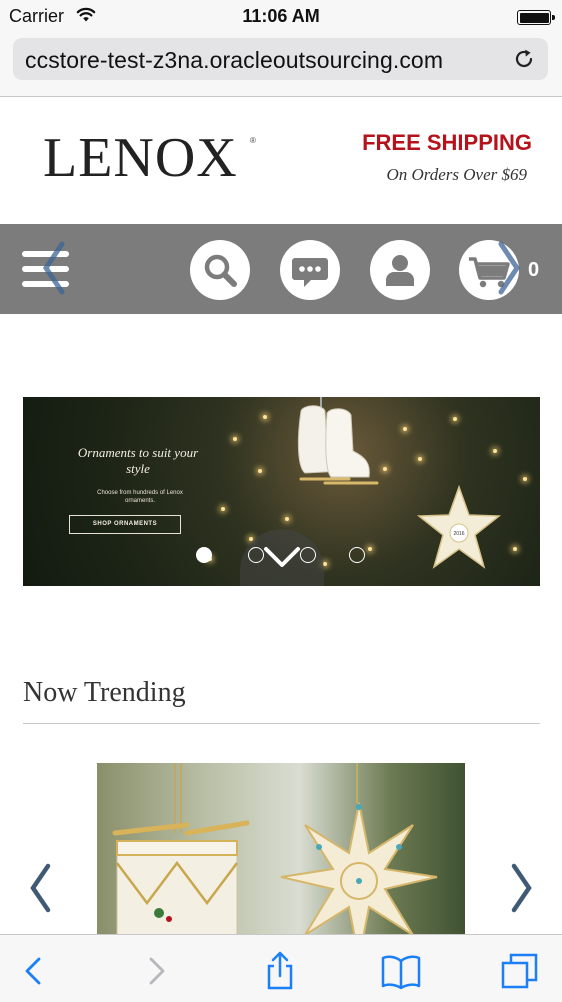 The image size is (562, 1002). I want to click on search-button, so click(220, 270).